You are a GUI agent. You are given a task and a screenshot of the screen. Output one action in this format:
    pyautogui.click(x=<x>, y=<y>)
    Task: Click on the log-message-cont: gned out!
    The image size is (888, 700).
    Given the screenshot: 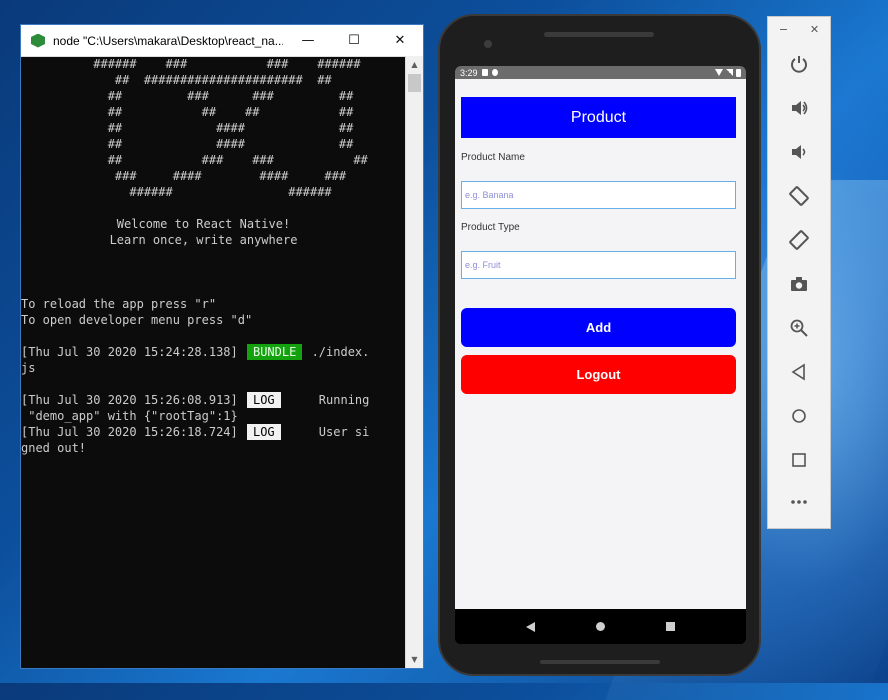 What is the action you would take?
    pyautogui.click(x=54, y=448)
    